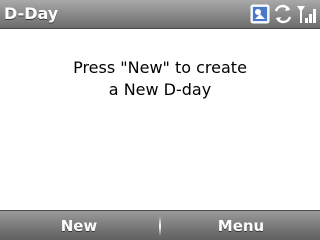 The width and height of the screenshot is (320, 240). I want to click on signal-strength-icon, so click(307, 14).